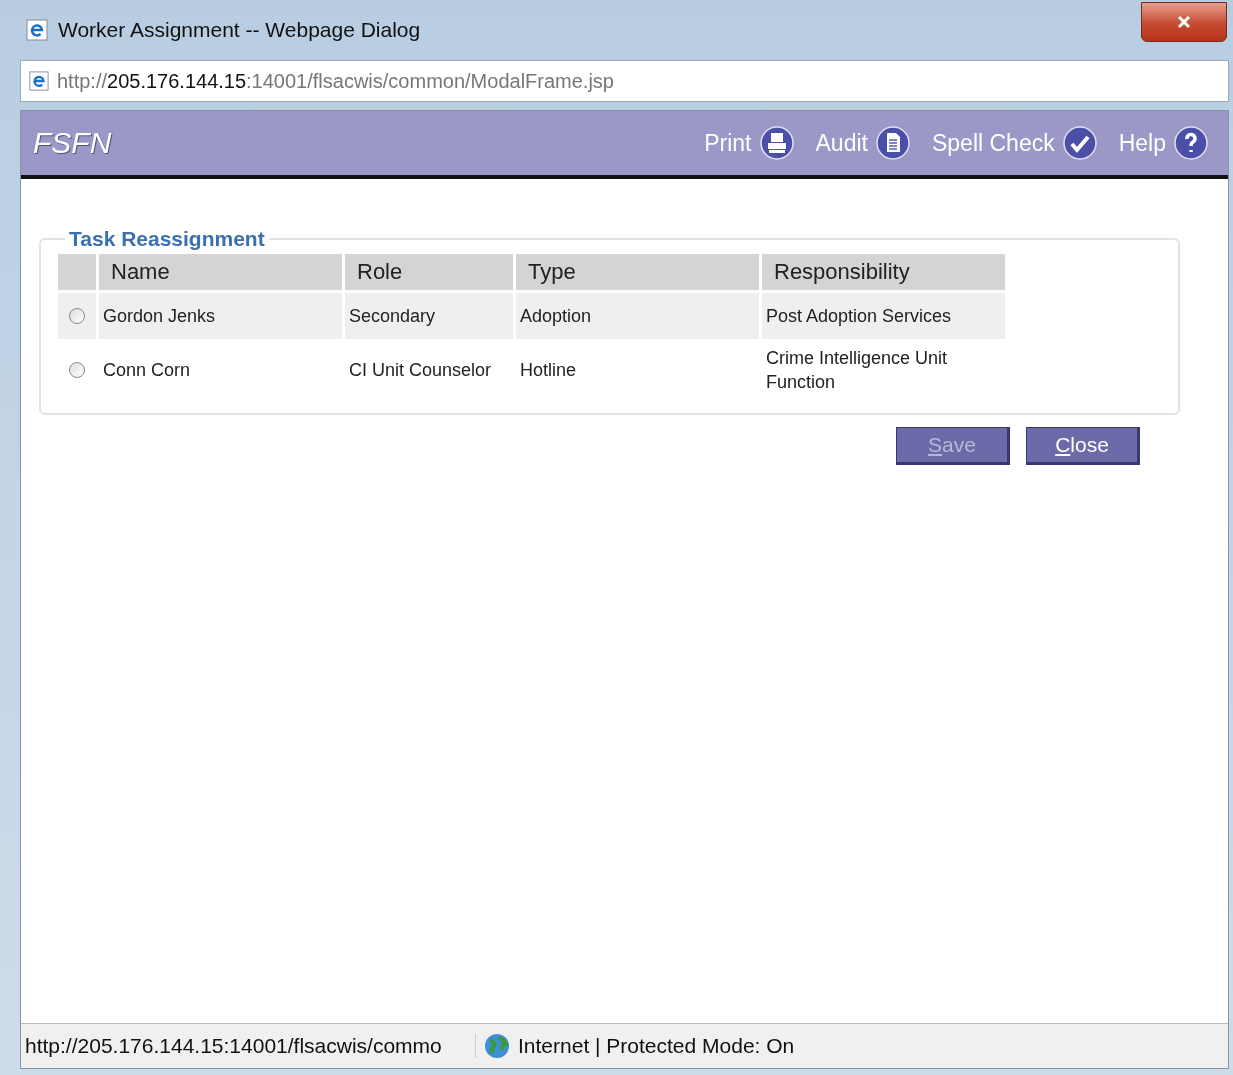 Image resolution: width=1233 pixels, height=1075 pixels. Describe the element at coordinates (429, 272) in the screenshot. I see `column-header: Role` at that location.